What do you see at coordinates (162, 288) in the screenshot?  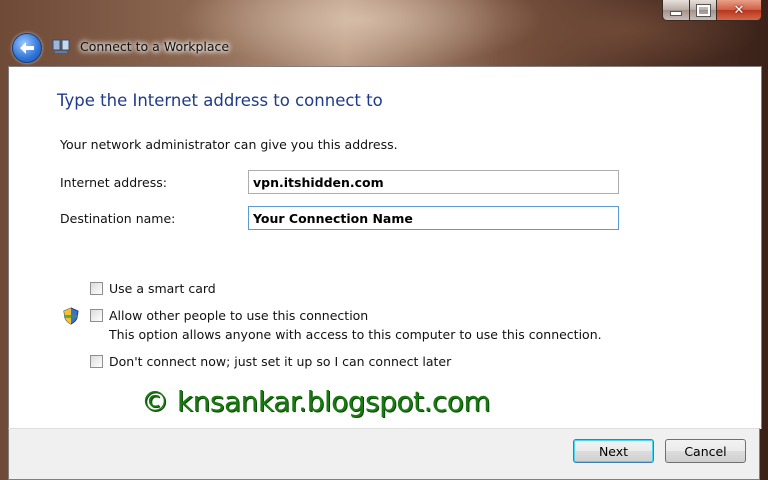 I see `smart-card-label: Use a smart card` at bounding box center [162, 288].